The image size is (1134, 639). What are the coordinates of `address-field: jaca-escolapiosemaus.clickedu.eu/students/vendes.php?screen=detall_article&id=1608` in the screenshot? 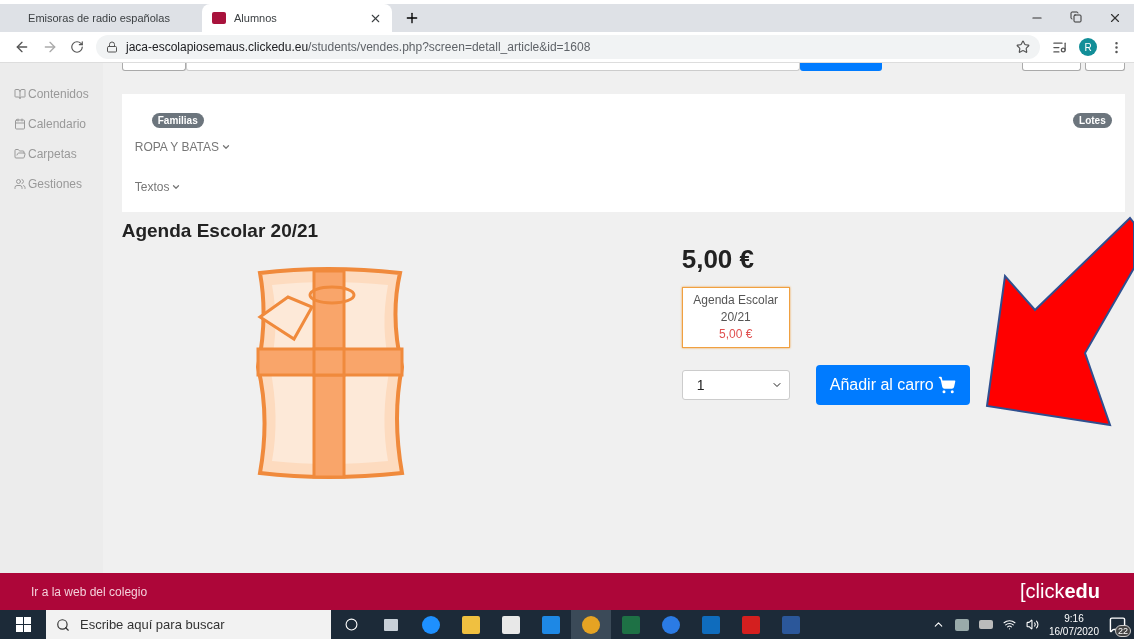 It's located at (568, 47).